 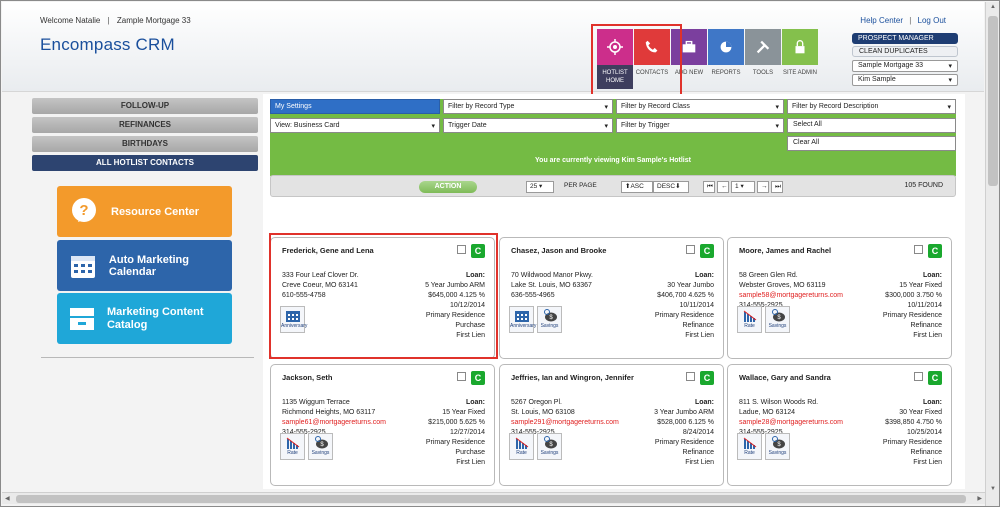 I want to click on select-all-button: Select All, so click(x=871, y=125).